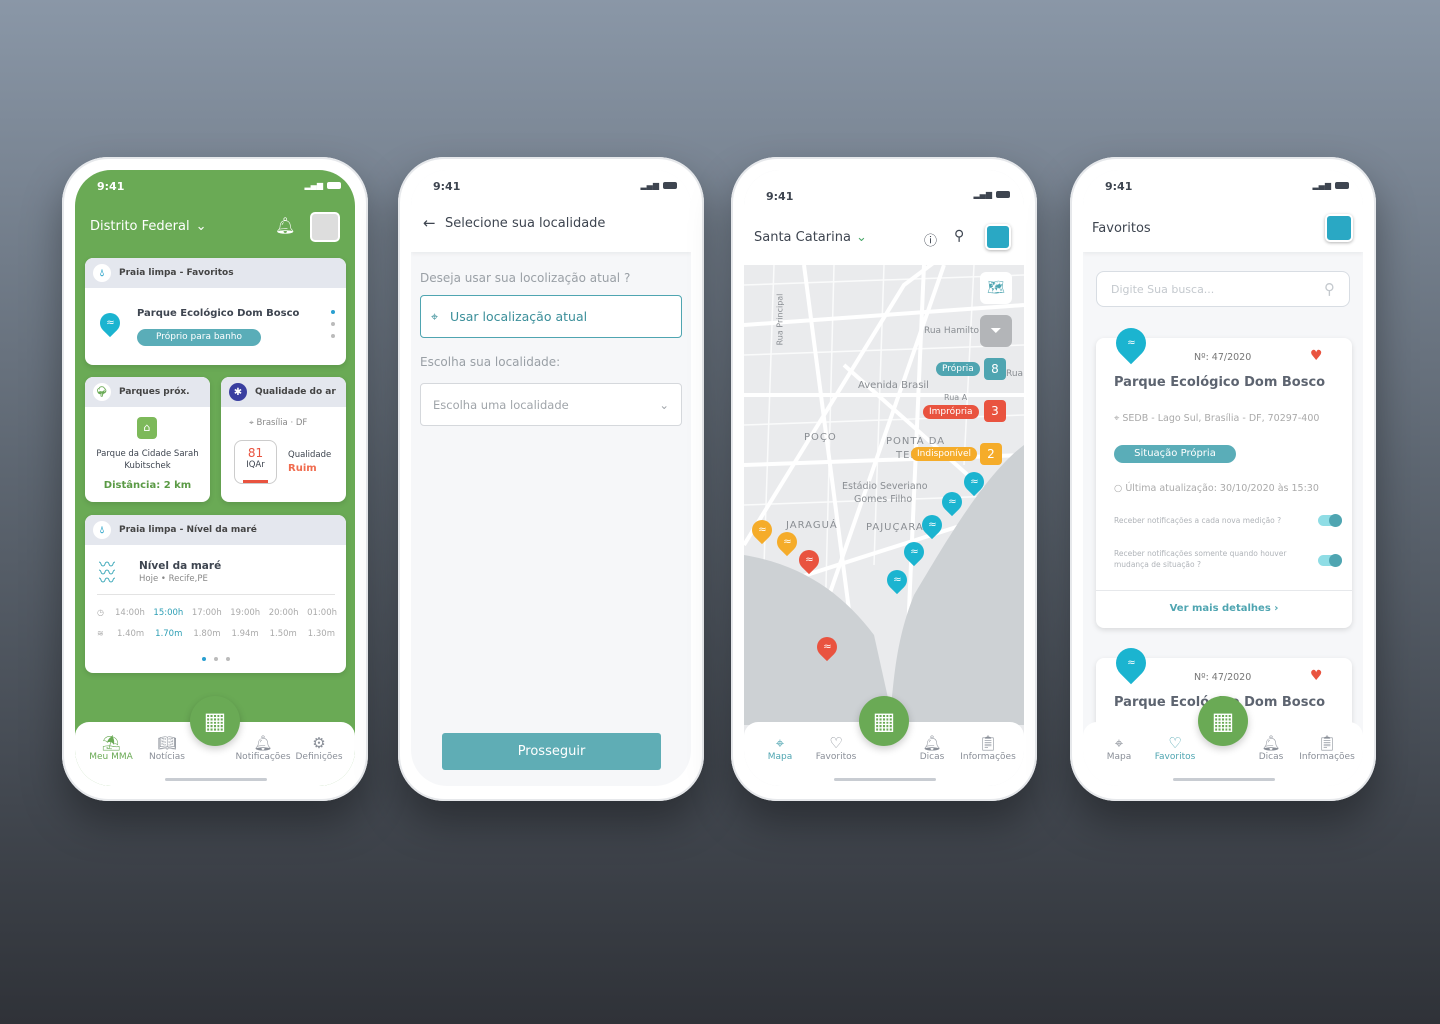 The height and width of the screenshot is (1024, 1440). I want to click on home-indicator, so click(885, 779).